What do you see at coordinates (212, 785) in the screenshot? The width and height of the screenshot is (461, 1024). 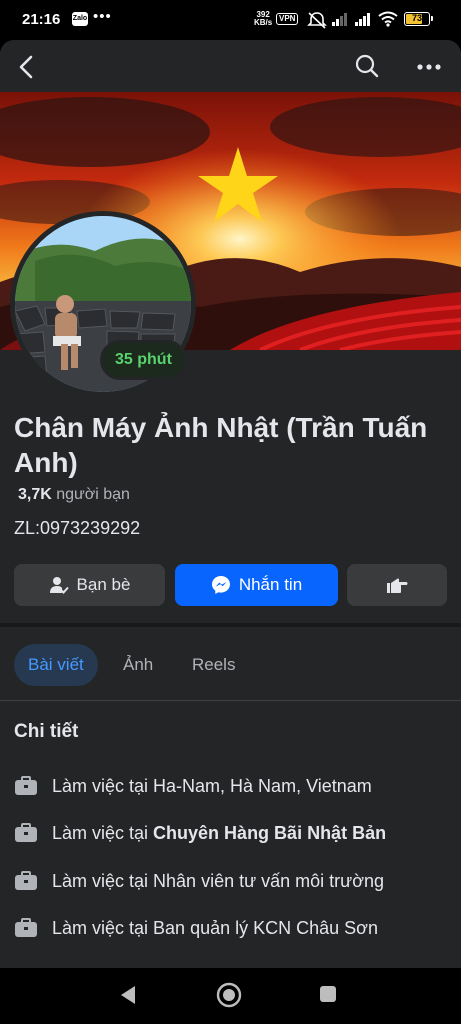 I see `detail-text: Làm việc tại Ha-Nam, Hà Nam, Vietnam` at bounding box center [212, 785].